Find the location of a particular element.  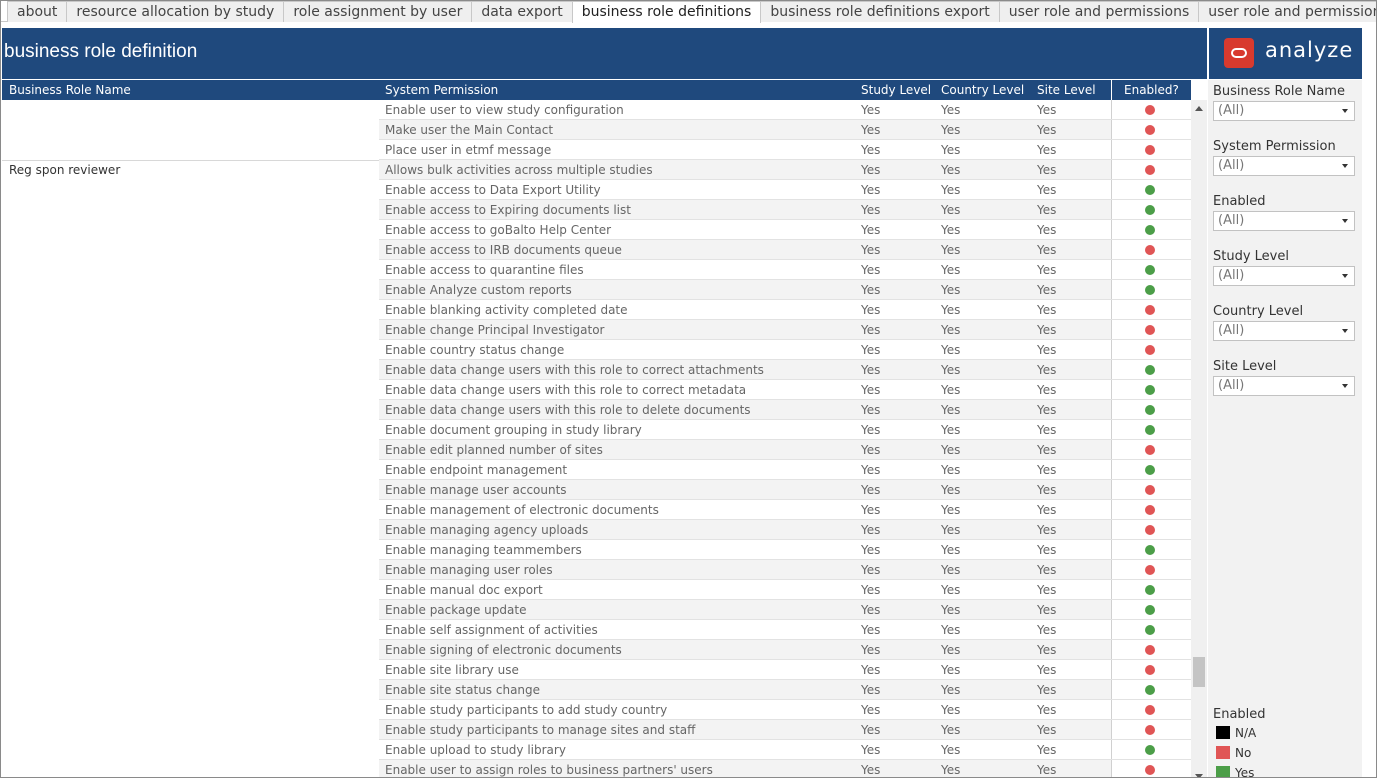

tab-resource-allocation-by-study: resource allocation by study is located at coordinates (175, 11).